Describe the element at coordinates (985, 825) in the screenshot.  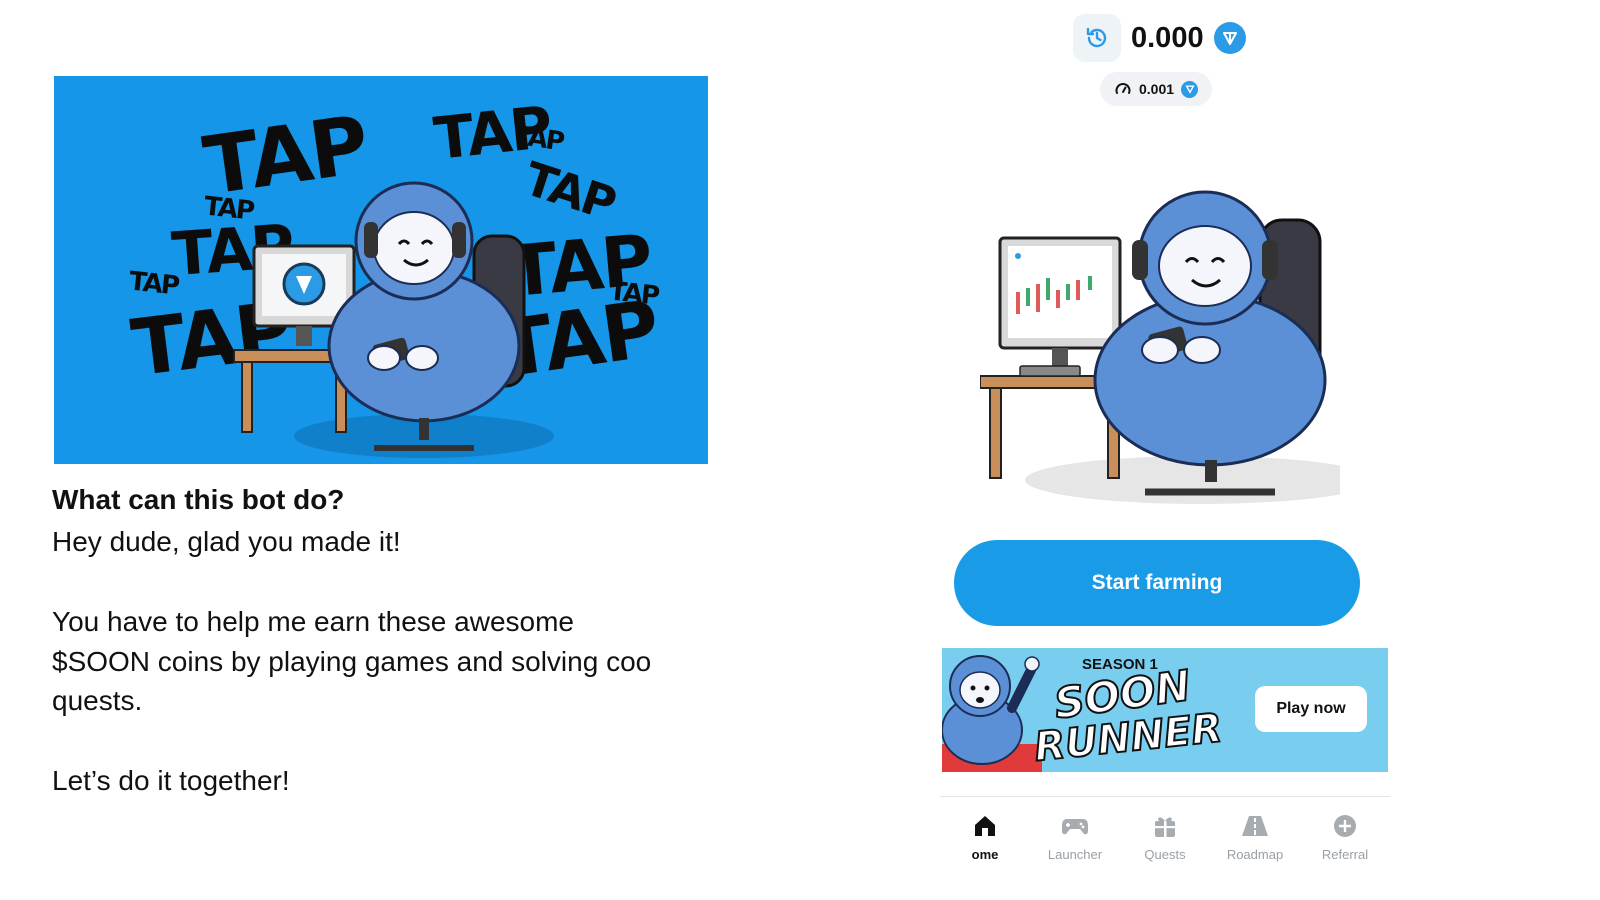
I see `home-icon` at that location.